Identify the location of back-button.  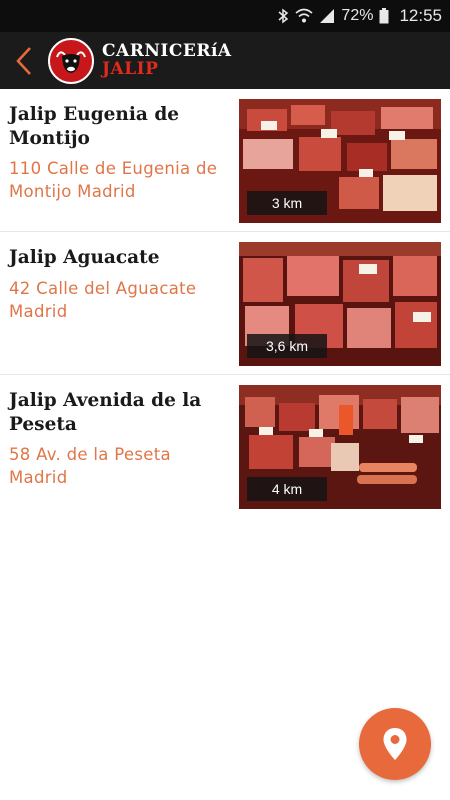
(24, 60).